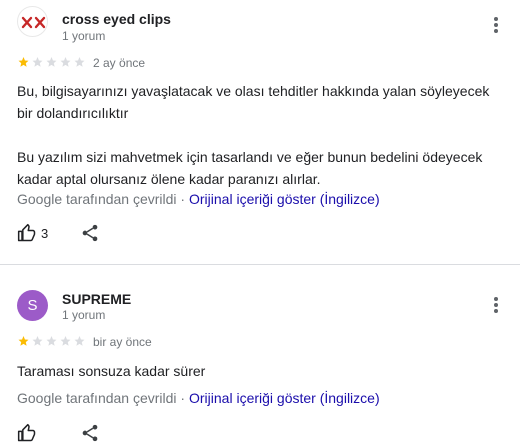  What do you see at coordinates (111, 371) in the screenshot?
I see `review-paragraph: Taraması sonsuza kadar sürer` at bounding box center [111, 371].